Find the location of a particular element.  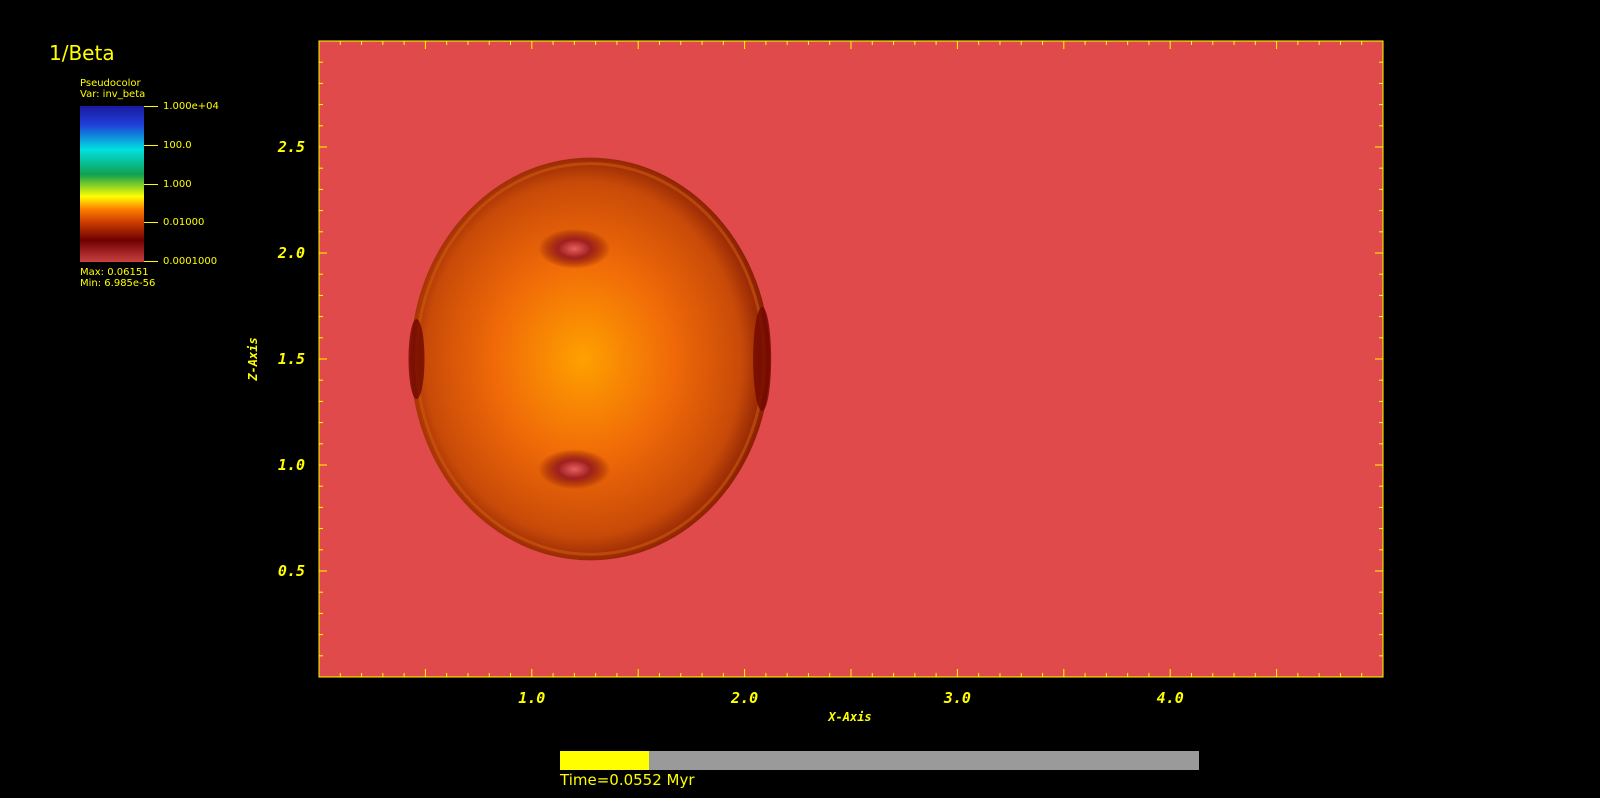

y-tick-label: 1.5 is located at coordinates (291, 359).